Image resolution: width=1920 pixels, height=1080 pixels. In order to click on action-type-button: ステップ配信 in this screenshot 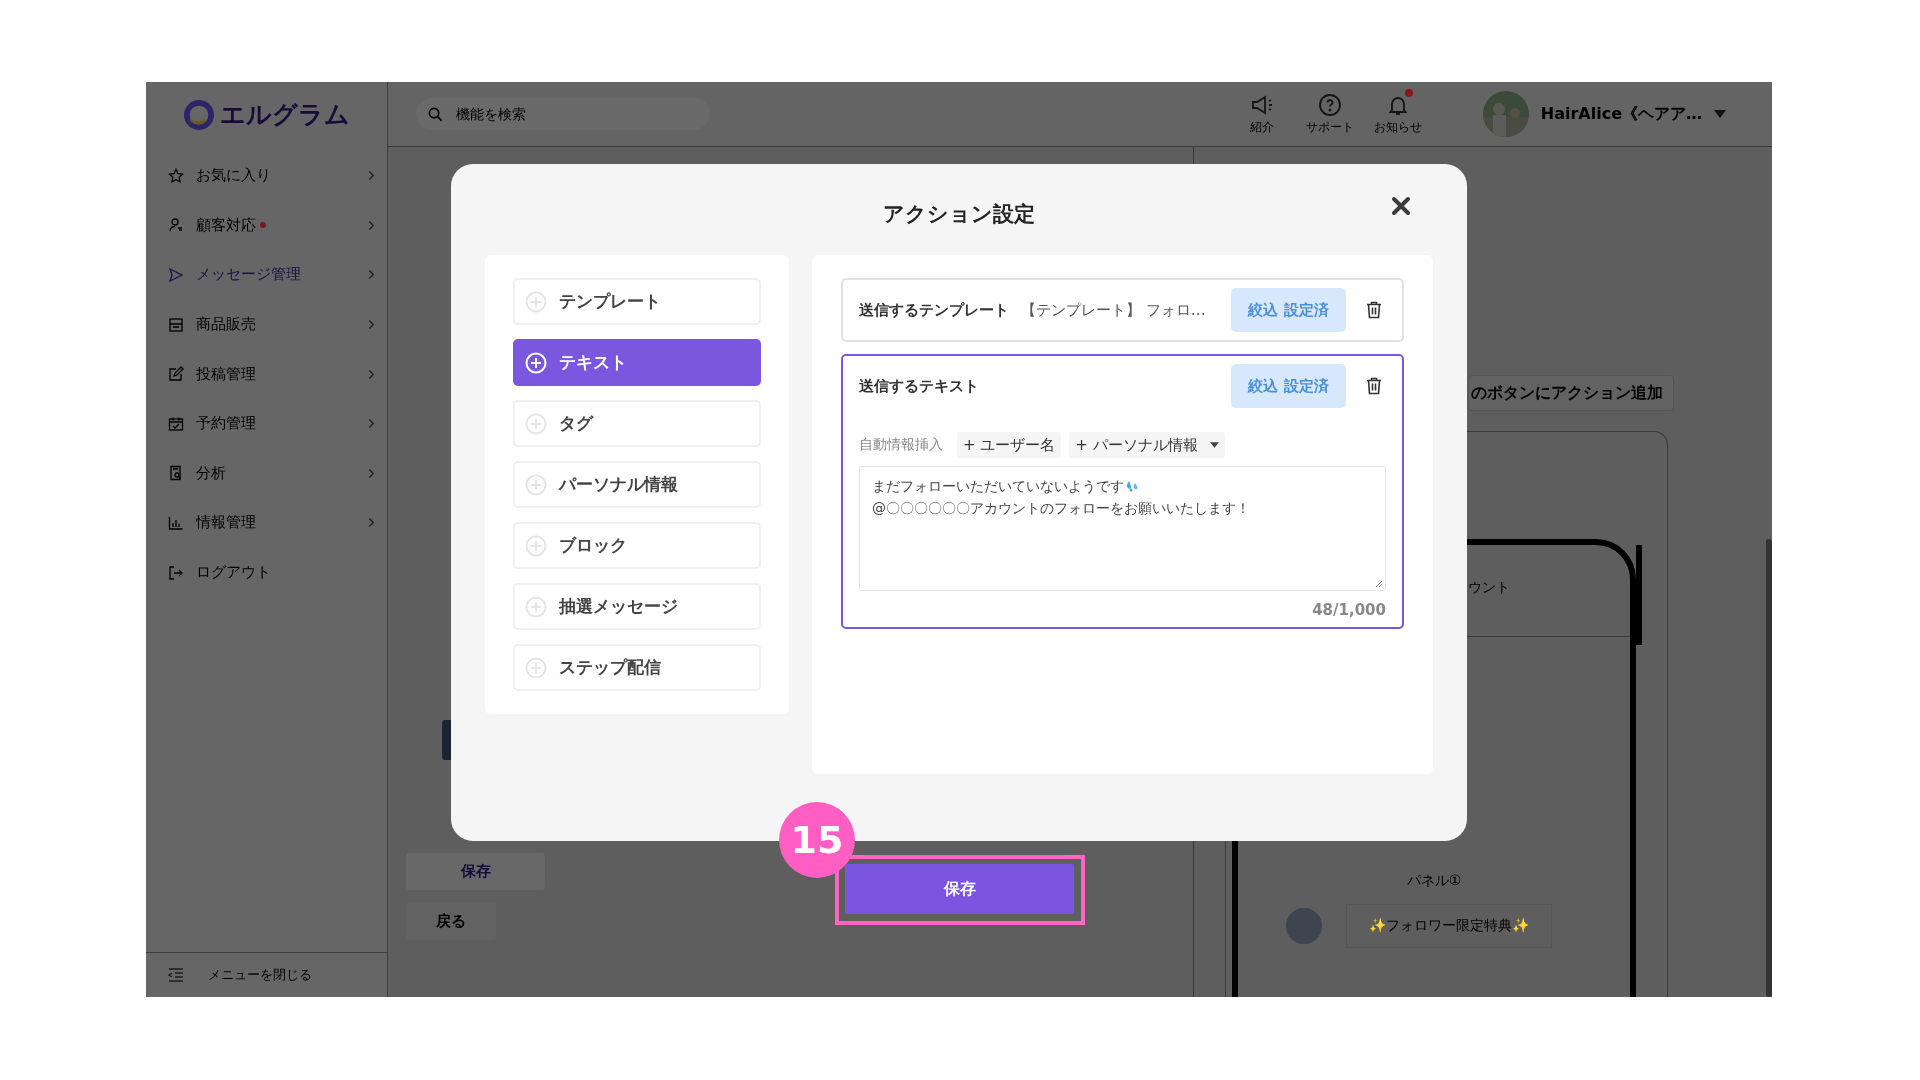, I will do `click(637, 667)`.